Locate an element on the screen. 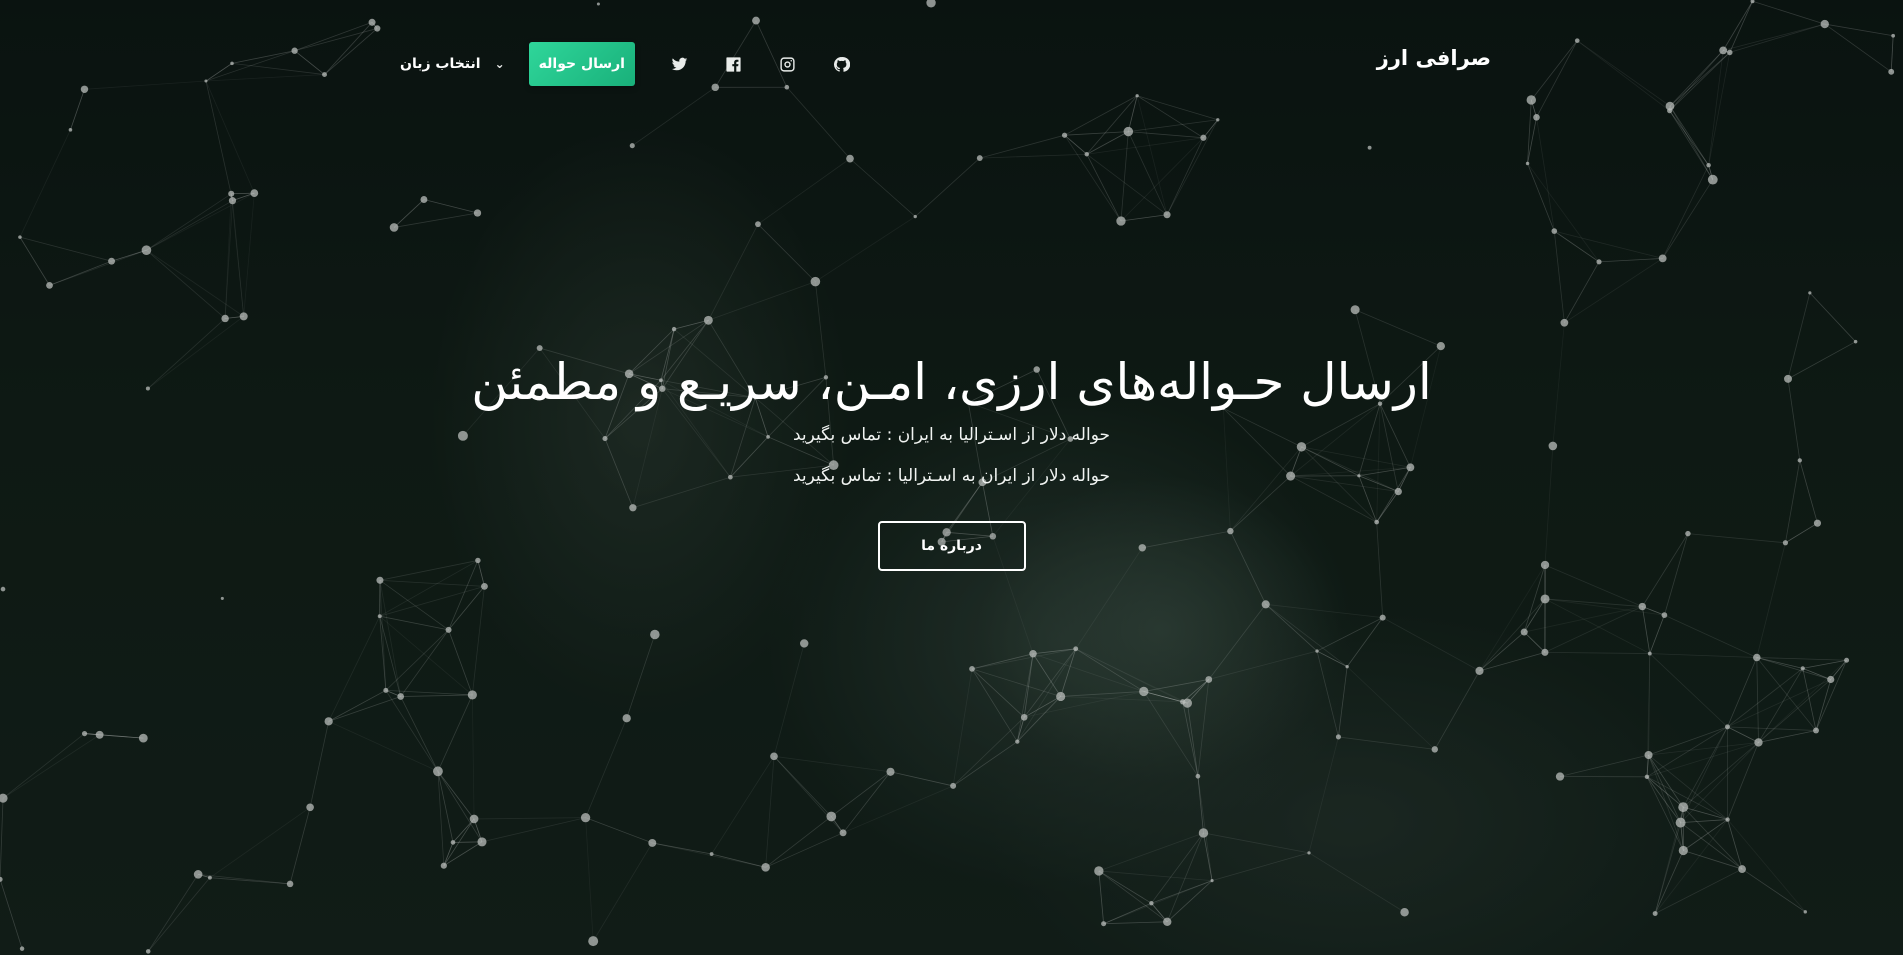  language-select: ⌄ انتخاب زبان is located at coordinates (452, 64).